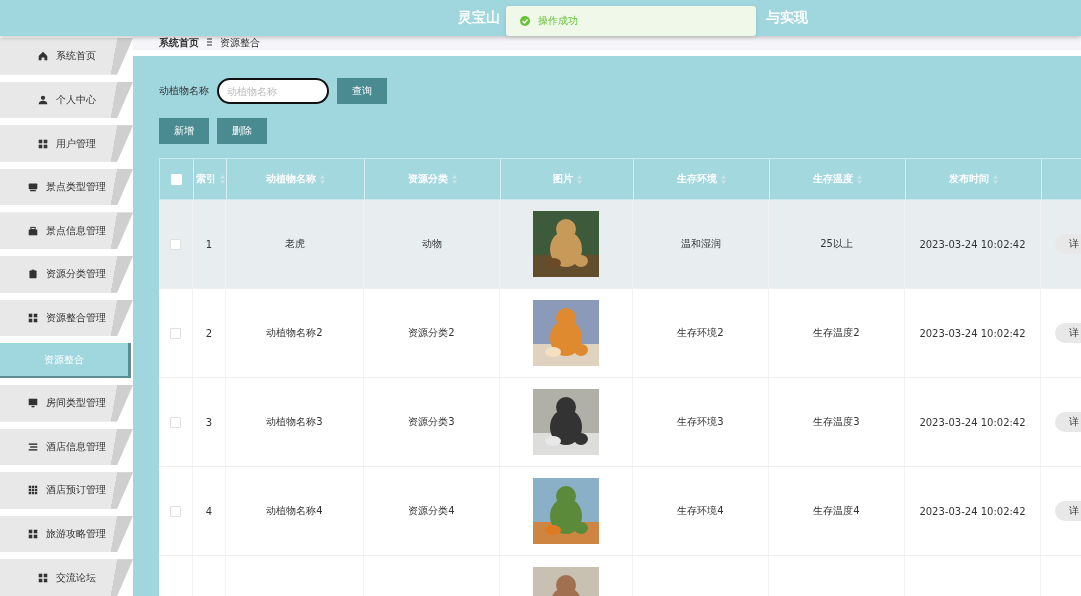 Image resolution: width=1081 pixels, height=596 pixels. Describe the element at coordinates (176, 179) in the screenshot. I see `select-all-checkbox` at that location.